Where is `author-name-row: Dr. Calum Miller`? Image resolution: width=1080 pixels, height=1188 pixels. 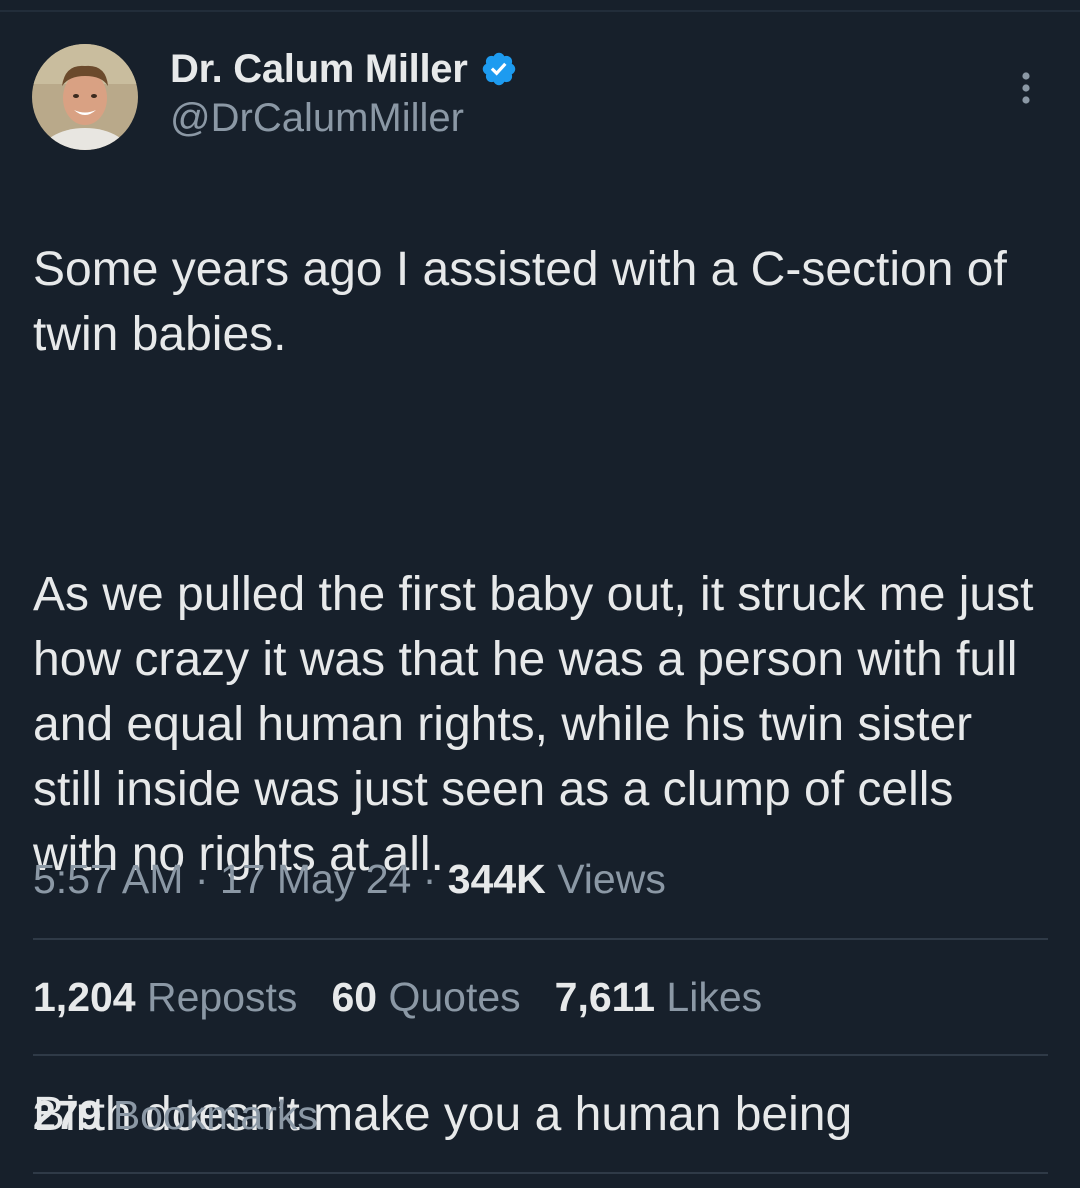
author-name-row: Dr. Calum Miller is located at coordinates (344, 69).